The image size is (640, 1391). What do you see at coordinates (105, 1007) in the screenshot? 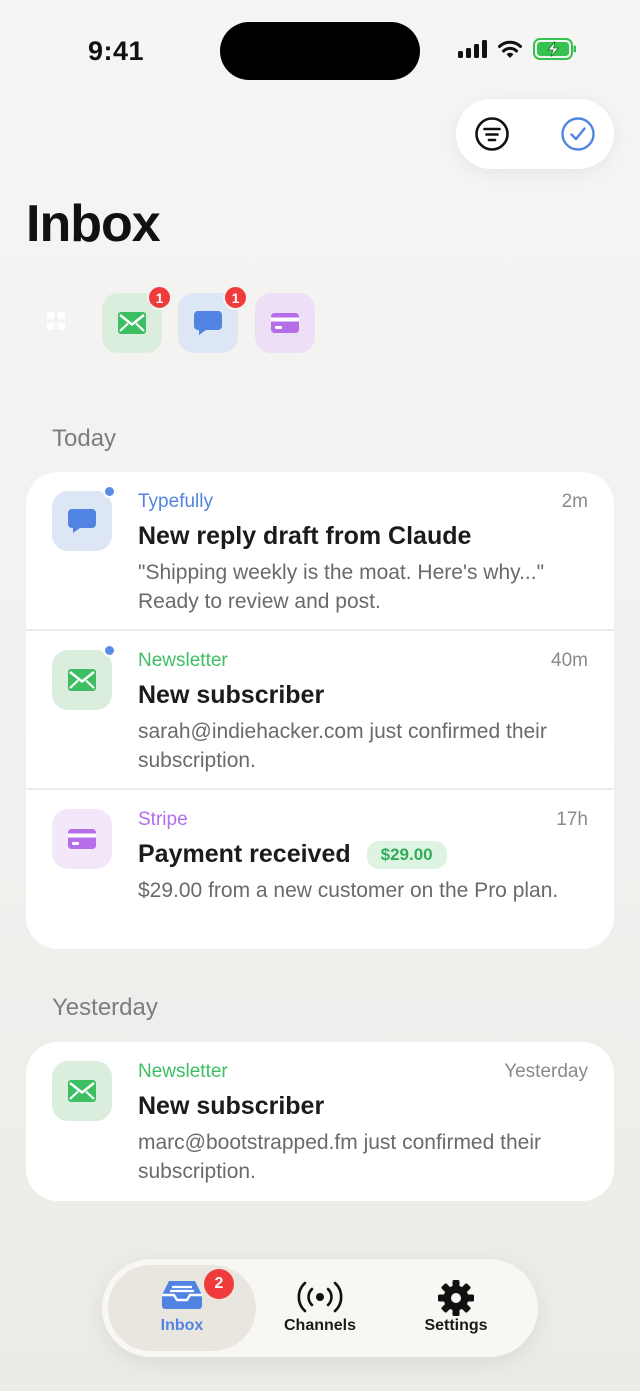
I see `section-label-yesterday: Yesterday` at bounding box center [105, 1007].